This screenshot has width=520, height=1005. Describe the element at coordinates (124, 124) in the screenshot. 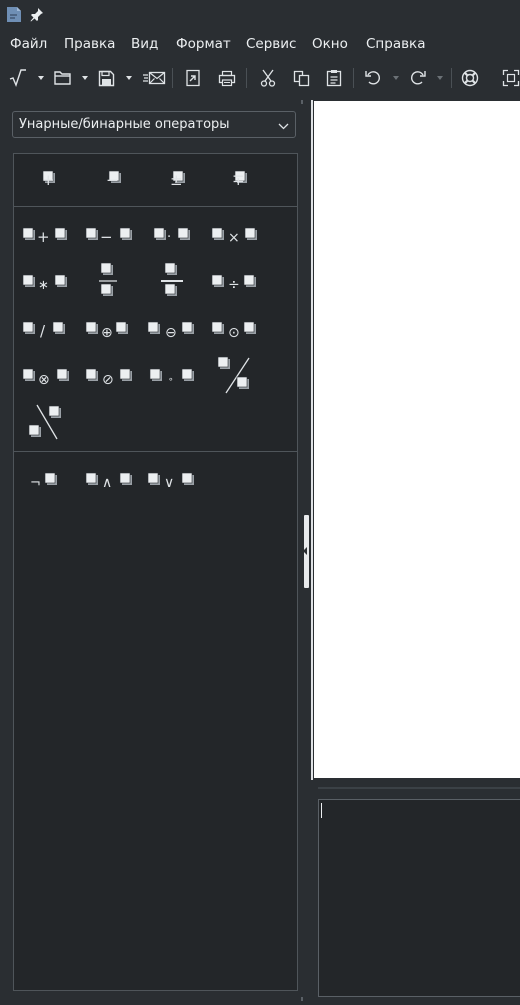

I see `elements-category-value: Унарные/бинарные операторы` at that location.